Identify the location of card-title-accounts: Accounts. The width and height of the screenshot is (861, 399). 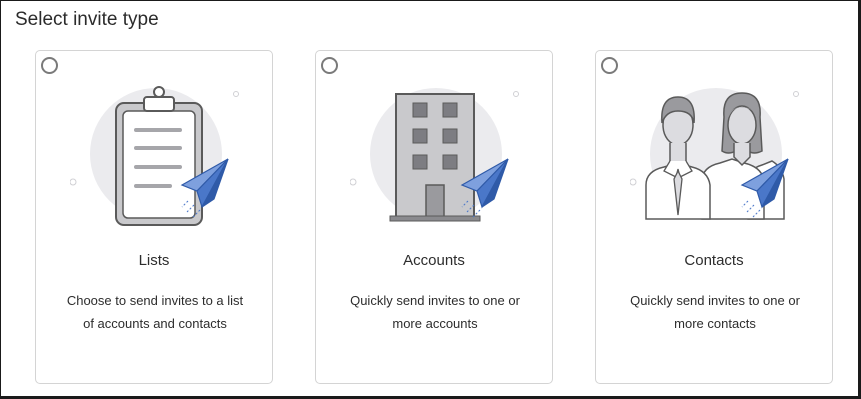
(434, 260).